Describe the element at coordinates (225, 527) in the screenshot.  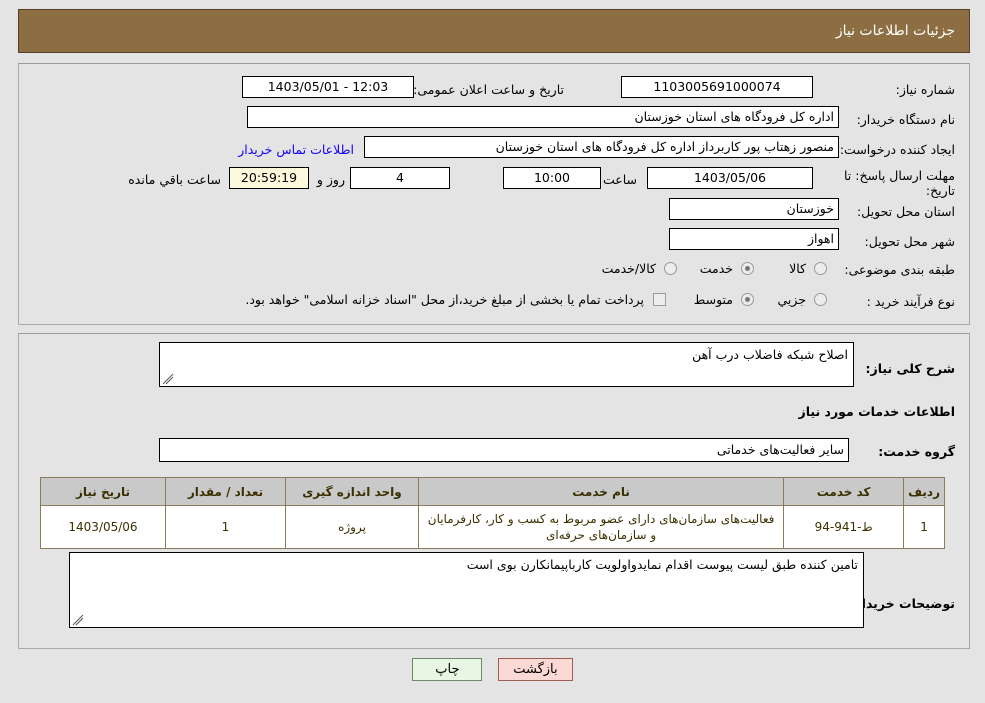
I see `cell-qty: 1` at that location.